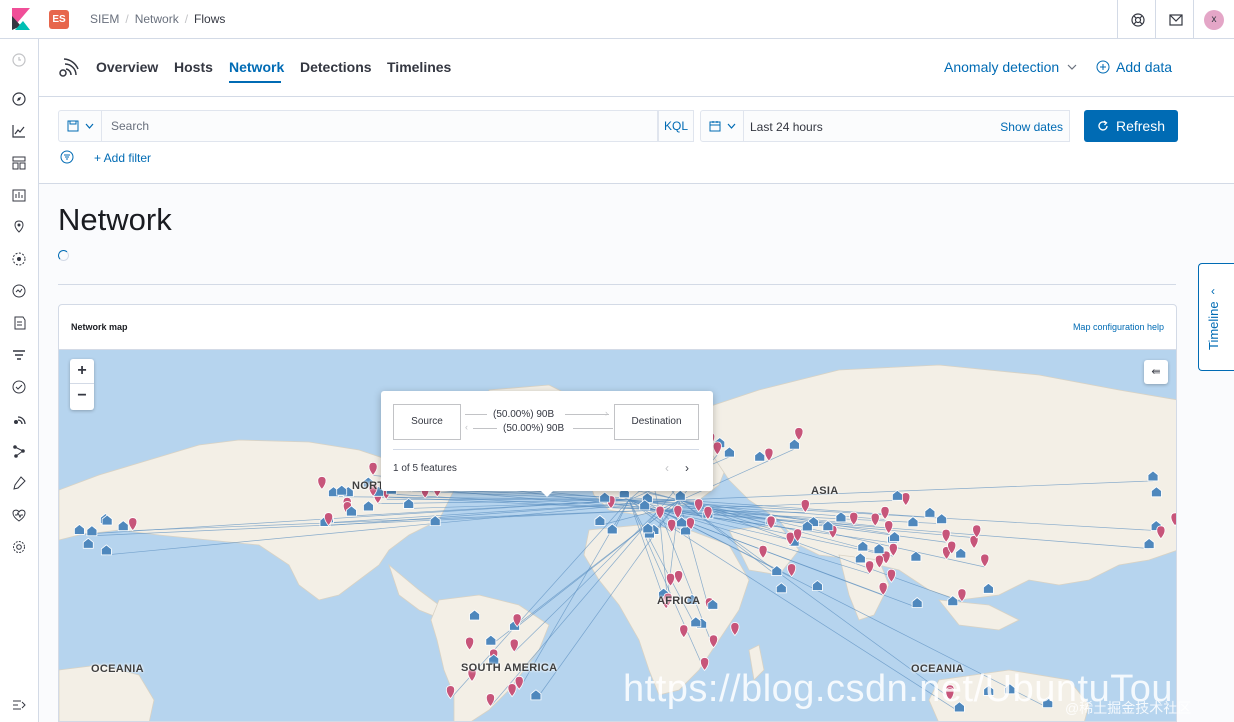 The image size is (1234, 722). Describe the element at coordinates (210, 19) in the screenshot. I see `breadcrumb-flows: Flows` at that location.